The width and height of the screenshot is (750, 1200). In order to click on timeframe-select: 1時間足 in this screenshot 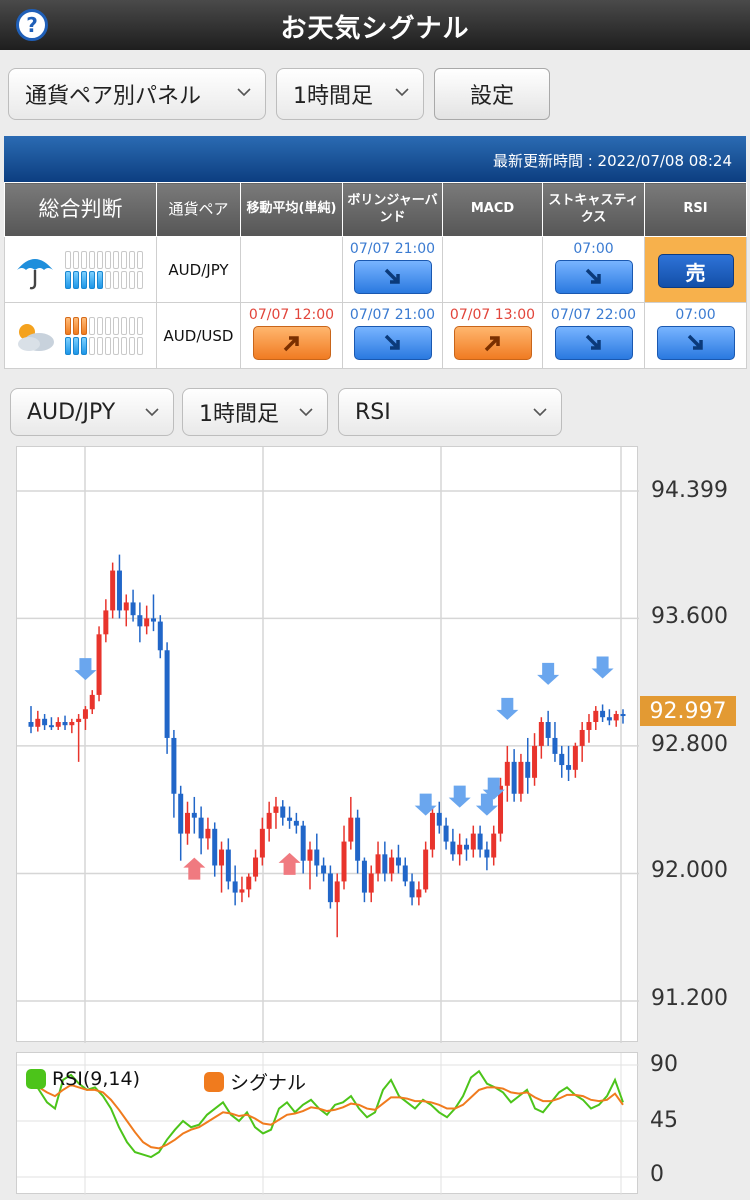, I will do `click(350, 94)`.